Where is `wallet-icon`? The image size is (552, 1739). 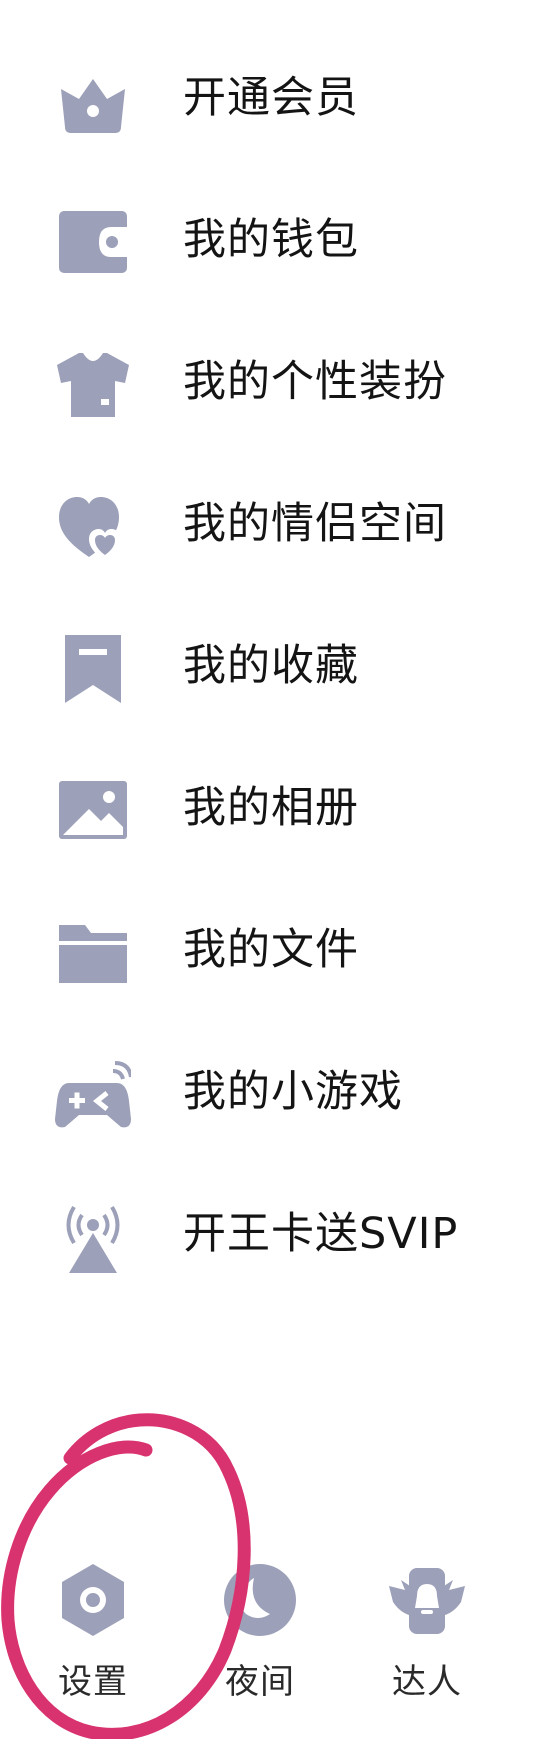
wallet-icon is located at coordinates (93, 243).